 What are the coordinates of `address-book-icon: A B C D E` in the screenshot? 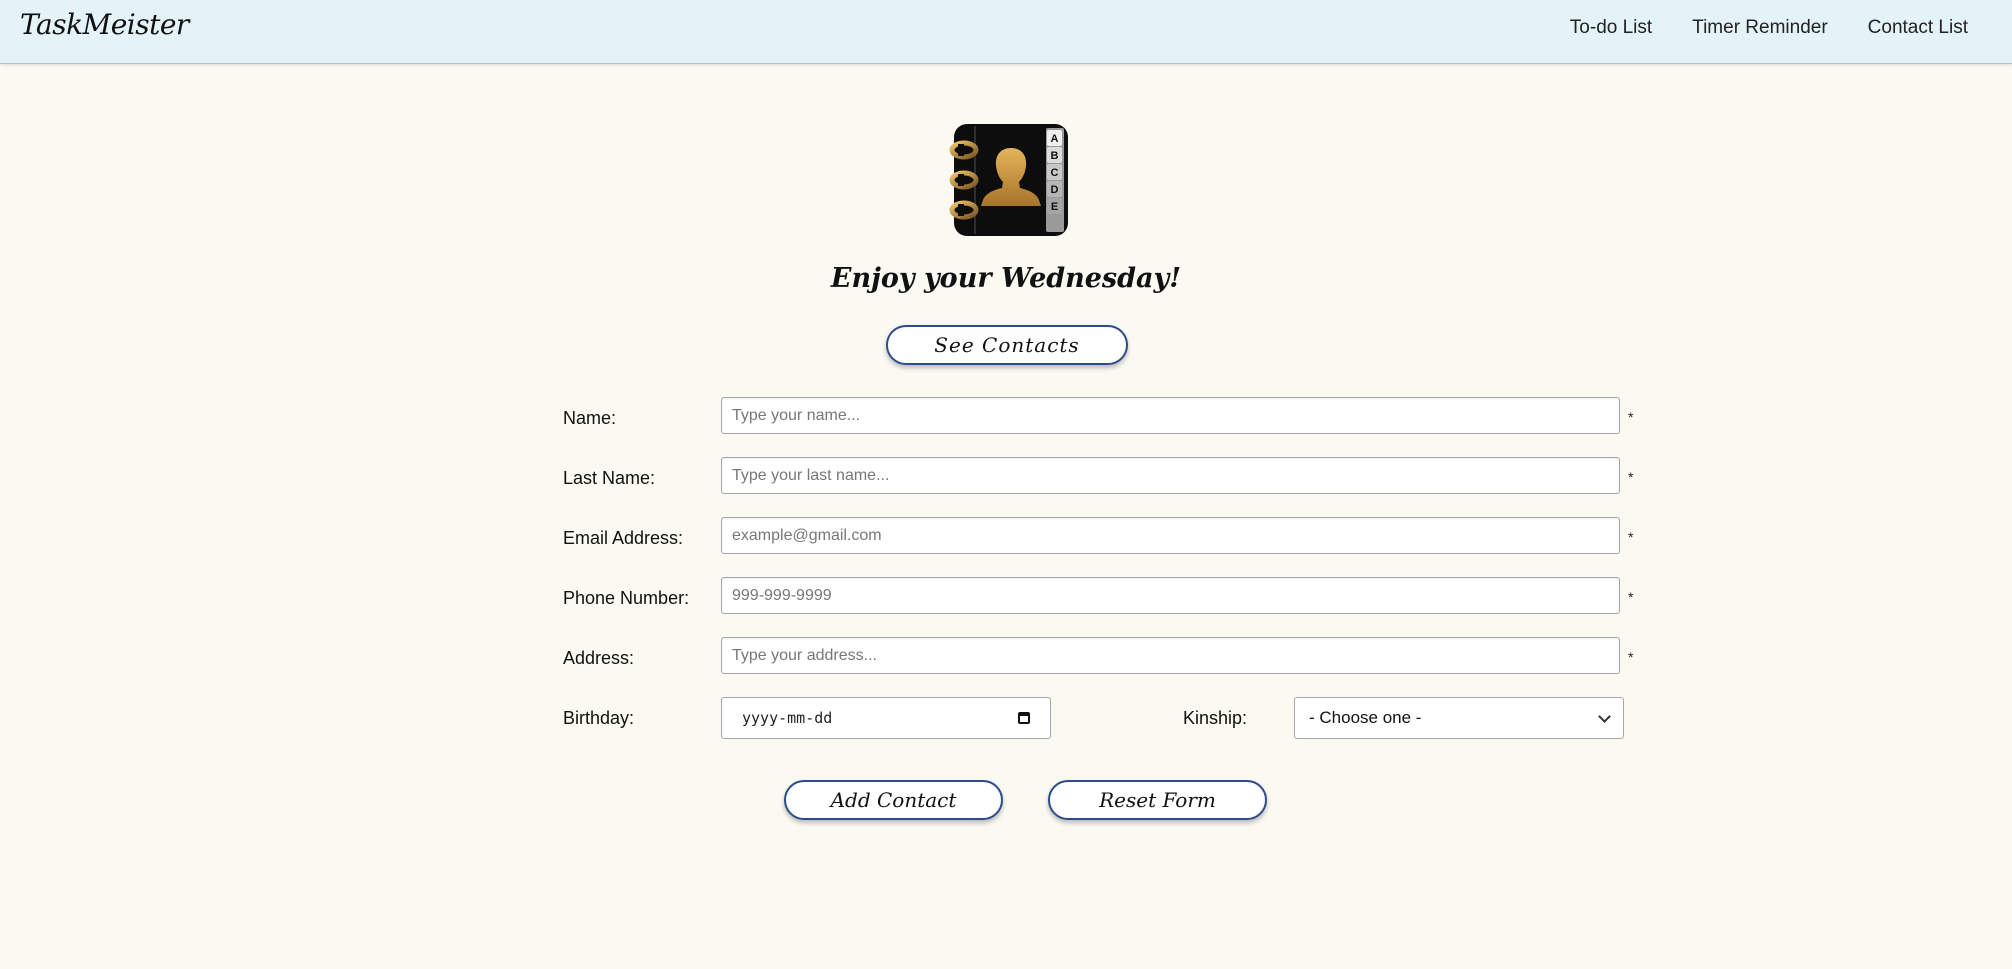 It's located at (1008, 180).